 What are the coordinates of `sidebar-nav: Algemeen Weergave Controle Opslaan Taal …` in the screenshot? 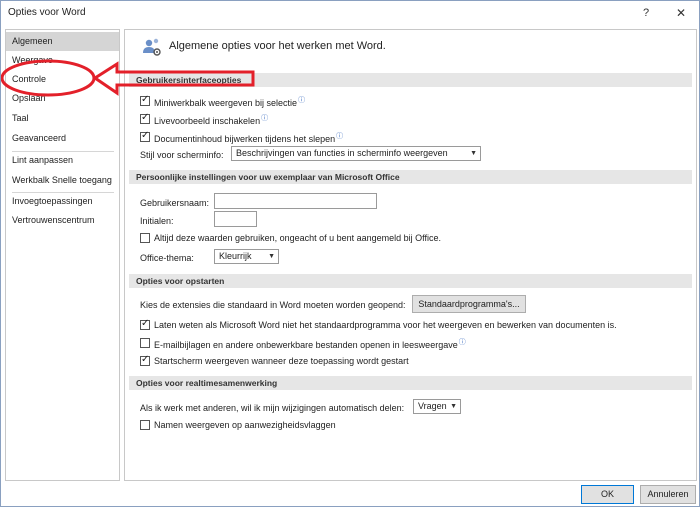 It's located at (62, 255).